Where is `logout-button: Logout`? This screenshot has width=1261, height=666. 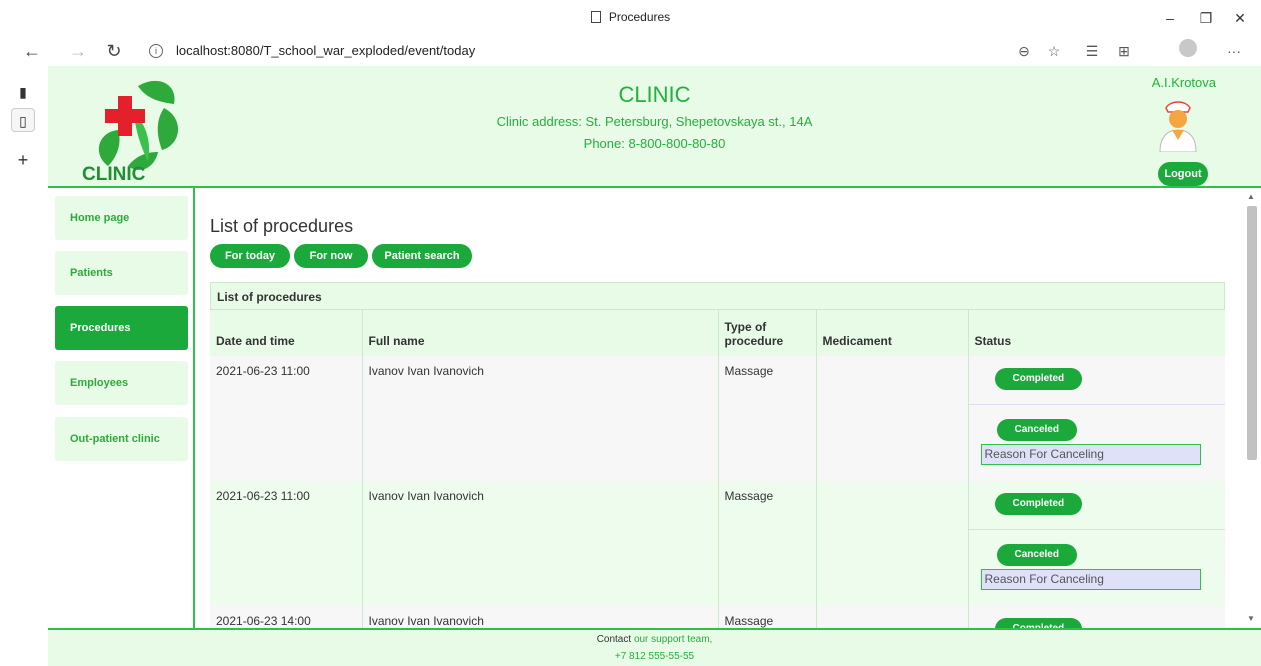
logout-button: Logout is located at coordinates (1183, 174).